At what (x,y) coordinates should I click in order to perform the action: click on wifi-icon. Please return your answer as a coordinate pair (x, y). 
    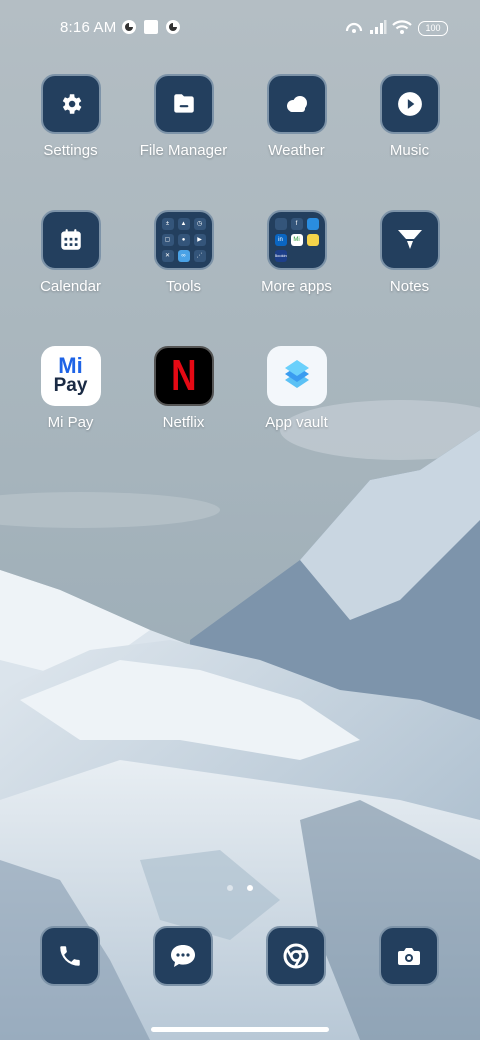
    Looking at the image, I should click on (402, 29).